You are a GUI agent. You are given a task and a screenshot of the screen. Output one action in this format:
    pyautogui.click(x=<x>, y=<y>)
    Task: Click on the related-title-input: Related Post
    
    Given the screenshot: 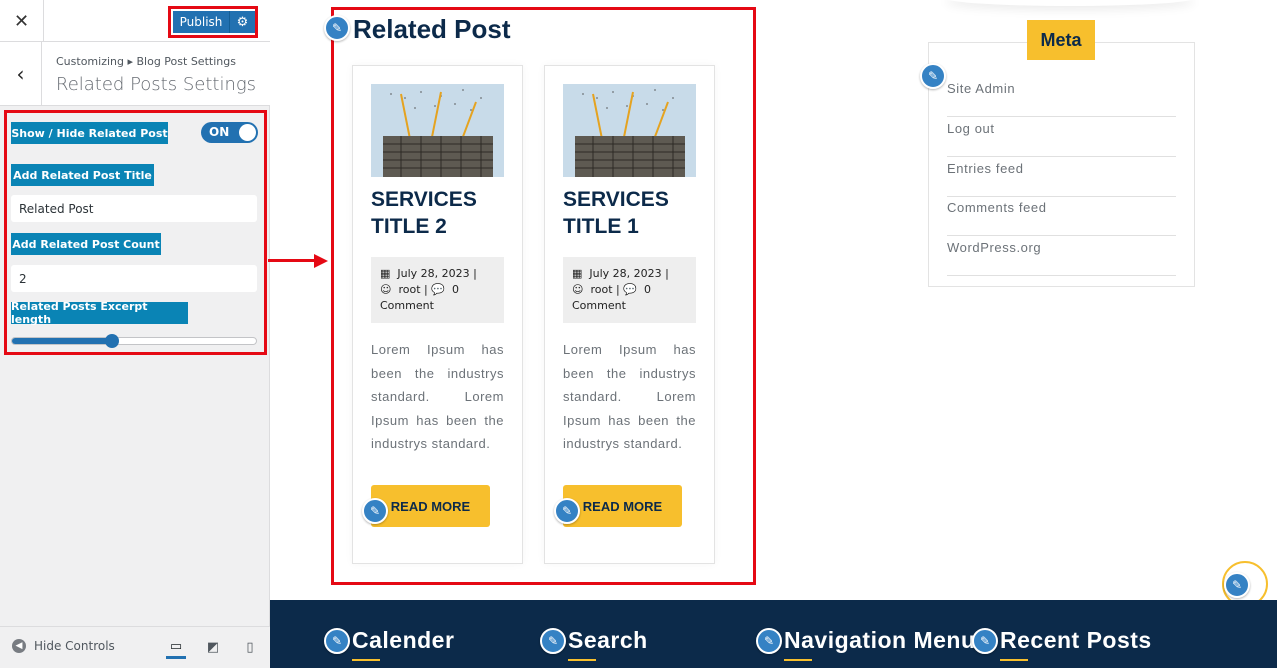 What is the action you would take?
    pyautogui.click(x=134, y=208)
    